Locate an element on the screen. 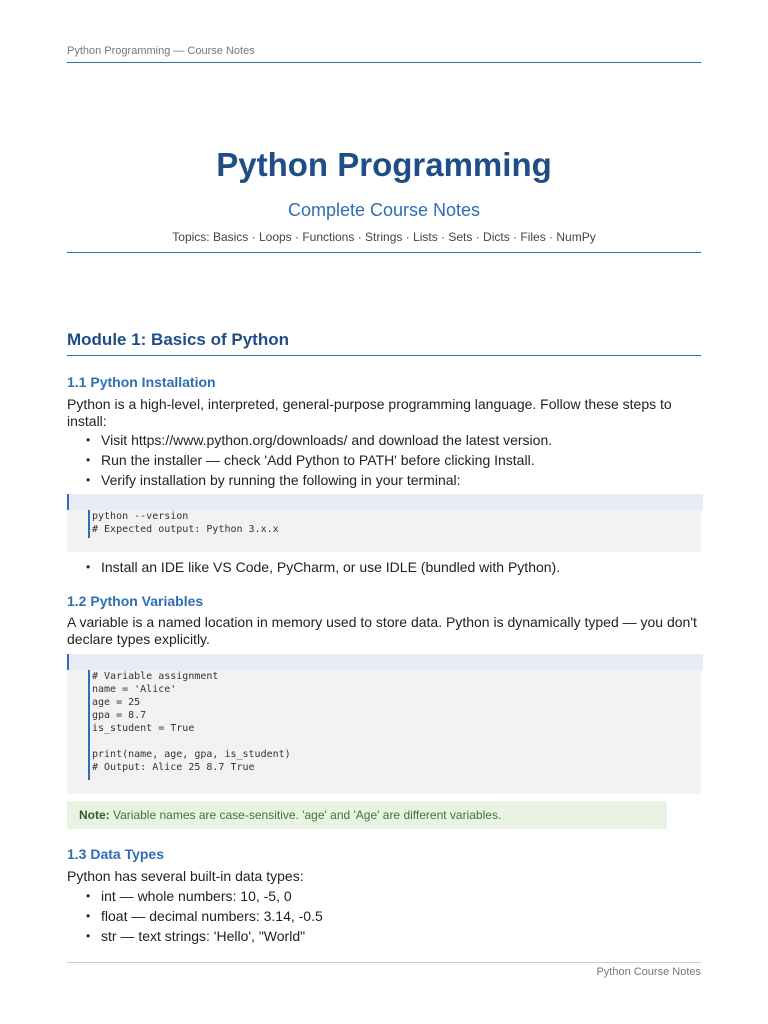  code-line: gpa = 8.7 is located at coordinates (119, 715).